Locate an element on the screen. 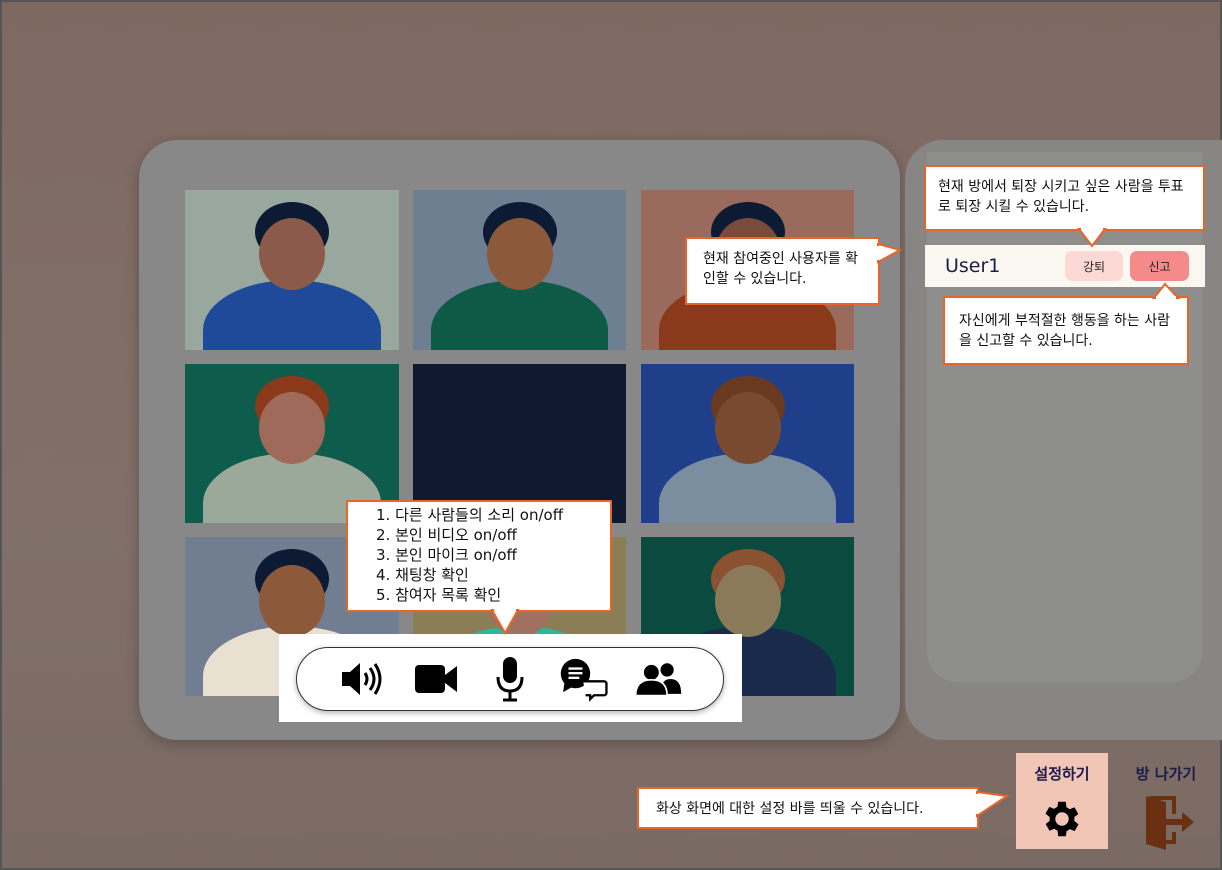 The width and height of the screenshot is (1222, 870). participants-callout-arrow is located at coordinates (889, 253).